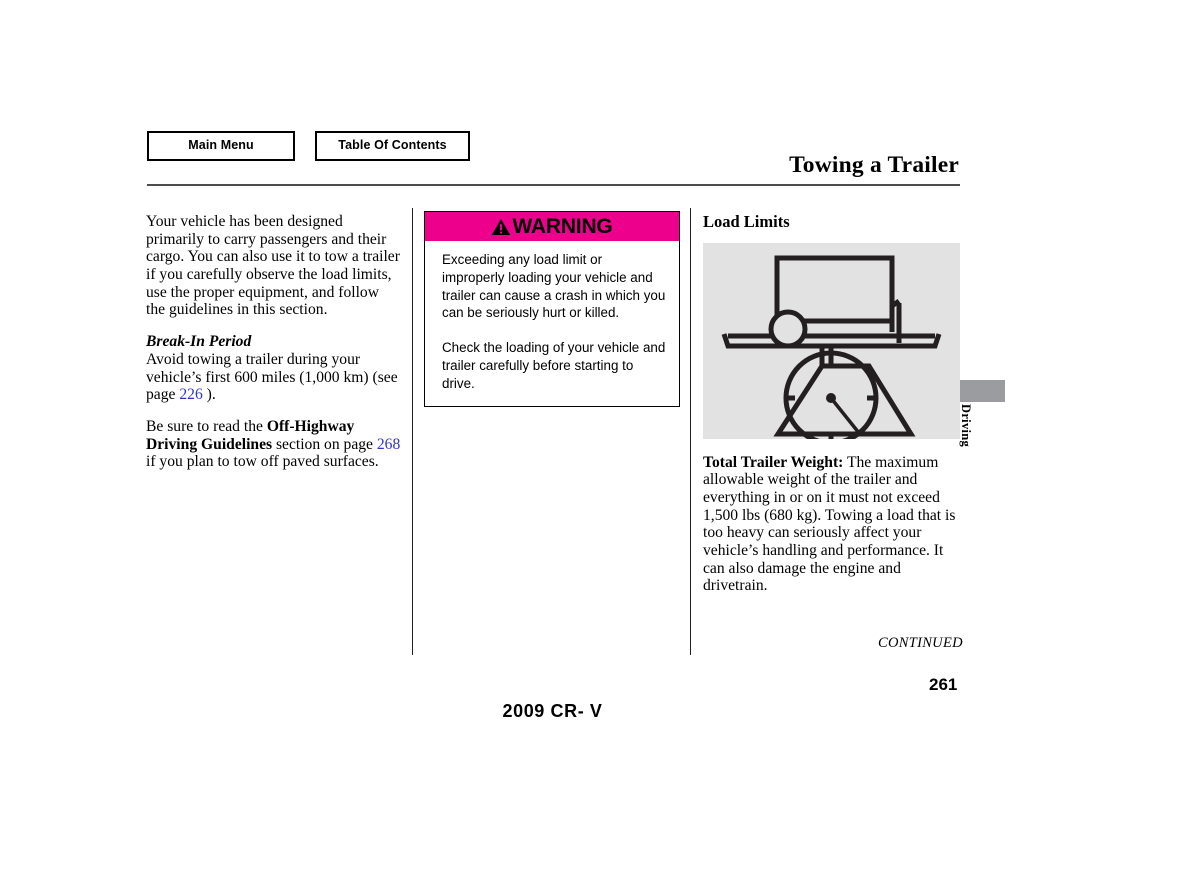 This screenshot has width=1200, height=892. I want to click on model-footer: 2009 CR- V, so click(552, 711).